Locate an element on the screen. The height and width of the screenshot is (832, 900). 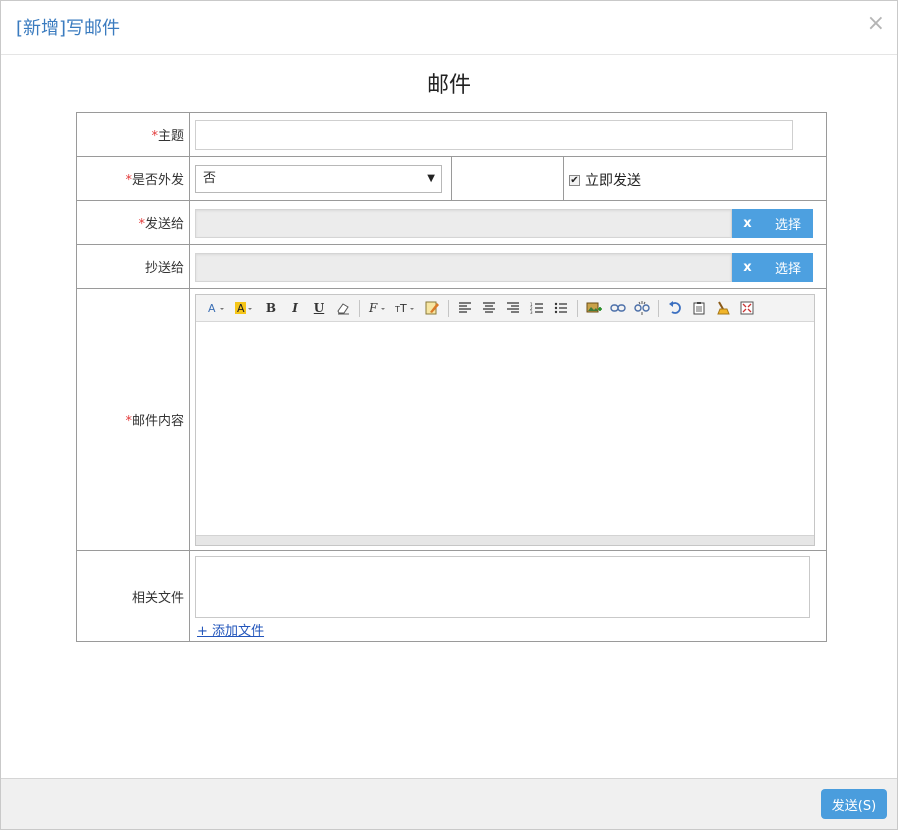
bold-icon: B is located at coordinates (271, 308).